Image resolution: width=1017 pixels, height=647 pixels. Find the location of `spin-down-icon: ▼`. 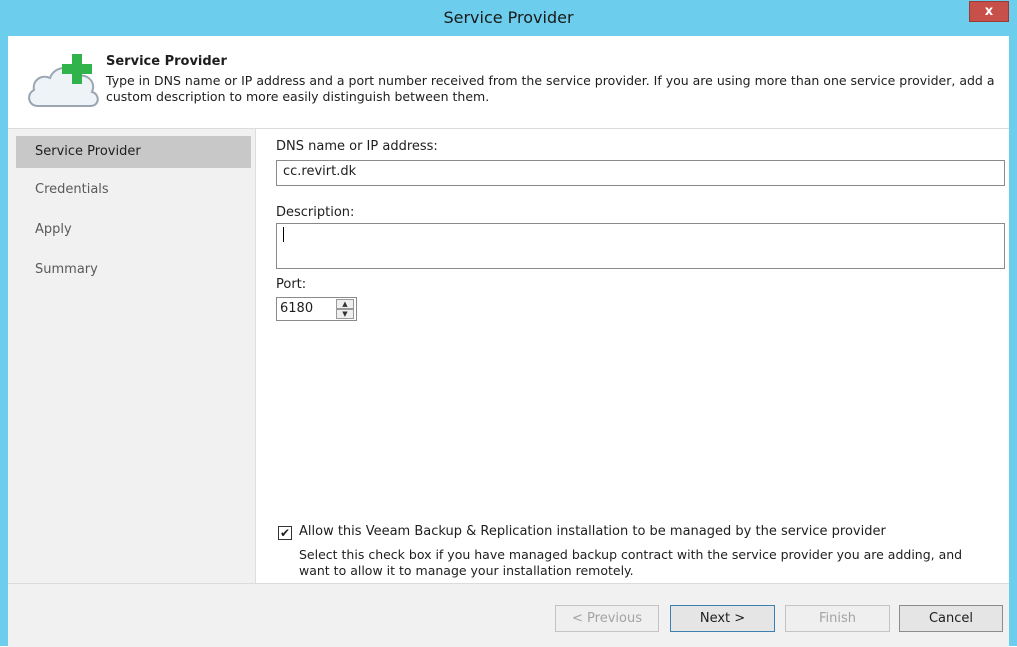

spin-down-icon: ▼ is located at coordinates (345, 314).